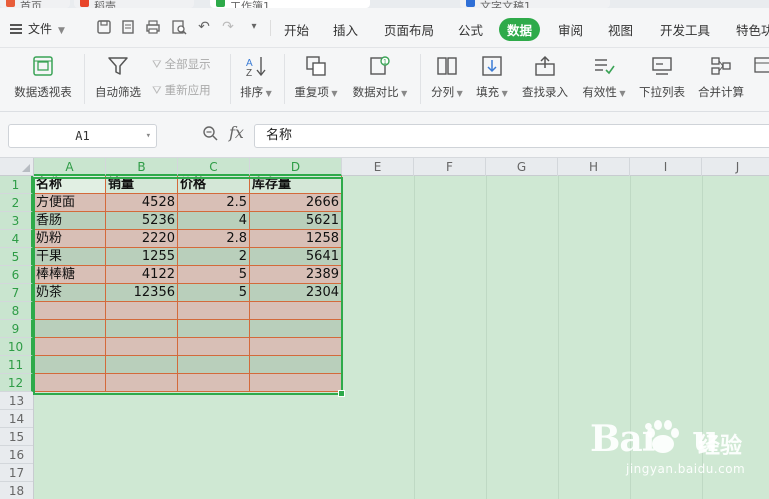 The width and height of the screenshot is (769, 499). Describe the element at coordinates (214, 203) in the screenshot. I see `cell-c2: 2.5` at that location.